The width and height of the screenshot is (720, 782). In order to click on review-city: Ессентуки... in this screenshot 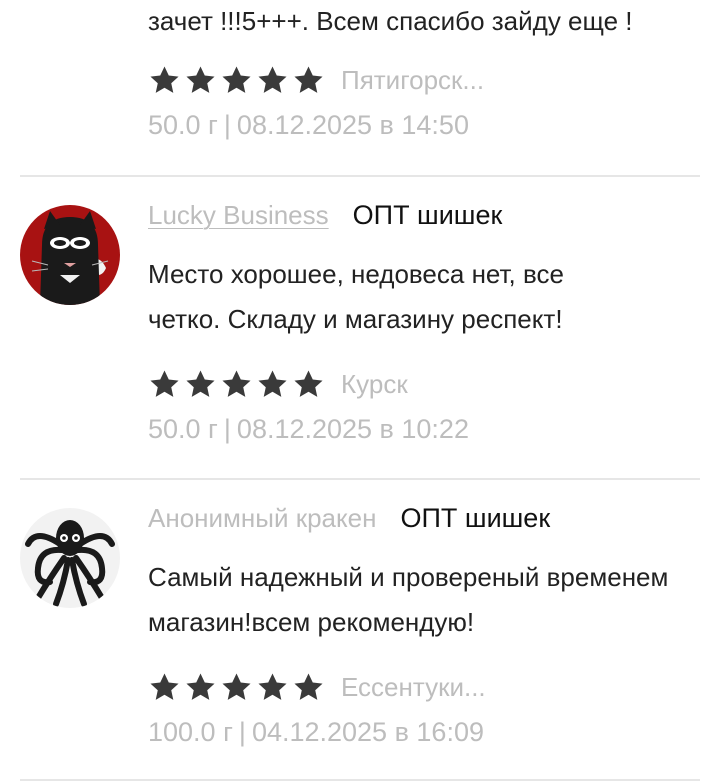, I will do `click(413, 686)`.